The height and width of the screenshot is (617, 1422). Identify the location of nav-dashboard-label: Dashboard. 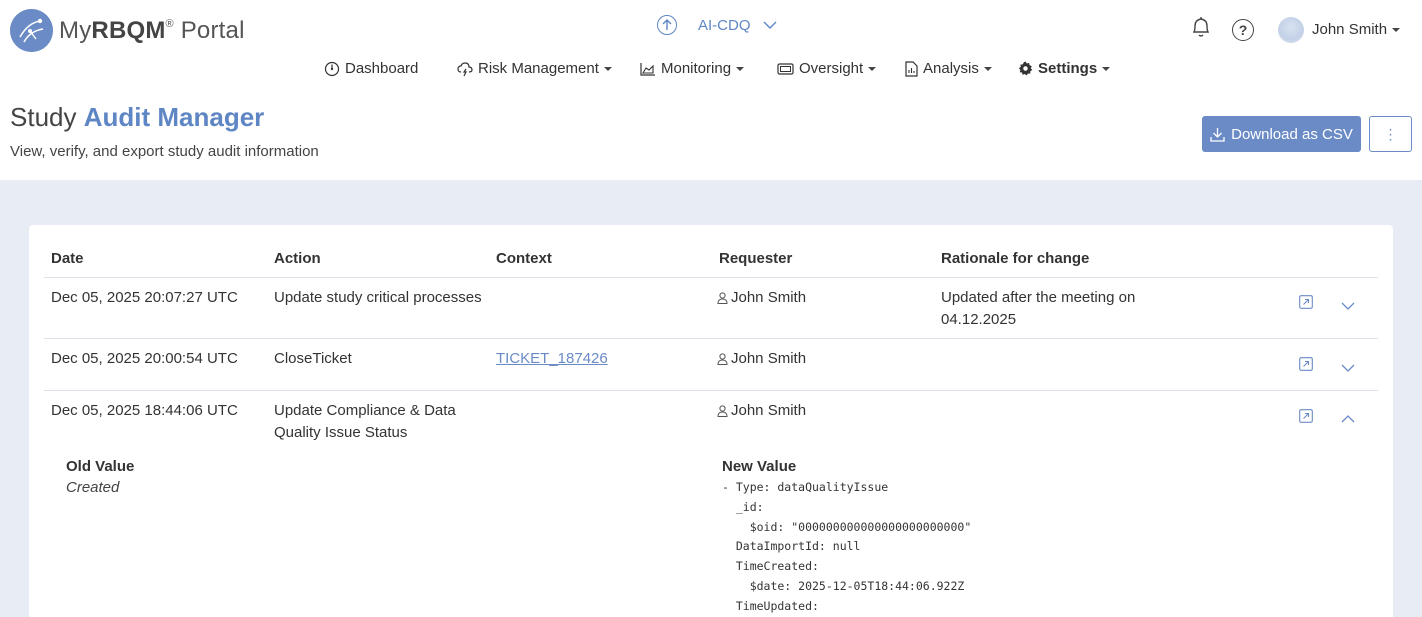
(382, 68).